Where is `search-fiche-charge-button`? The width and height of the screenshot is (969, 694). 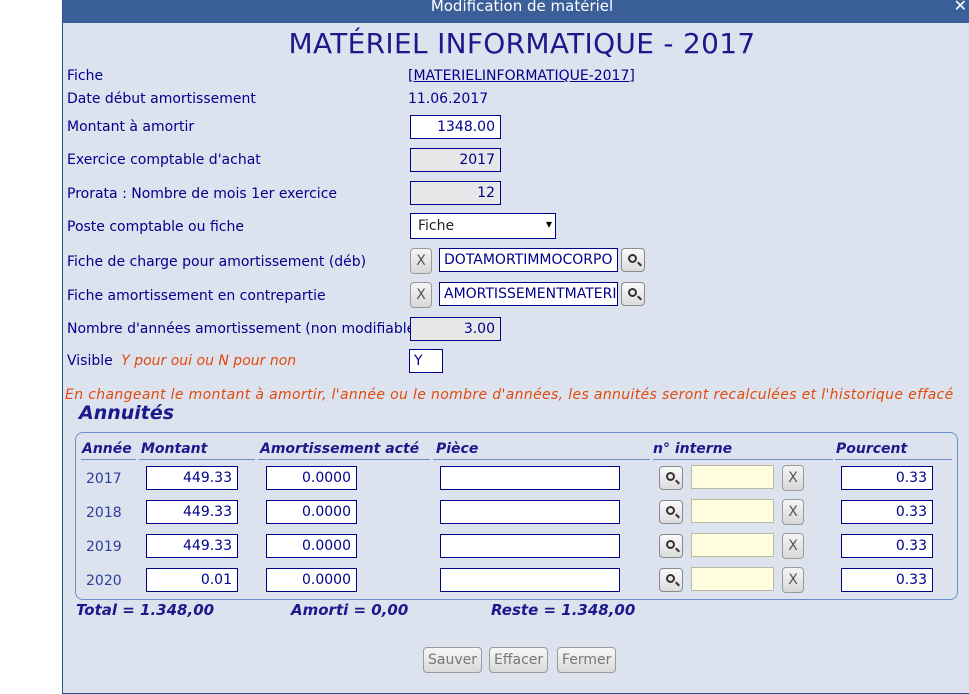
search-fiche-charge-button is located at coordinates (633, 260).